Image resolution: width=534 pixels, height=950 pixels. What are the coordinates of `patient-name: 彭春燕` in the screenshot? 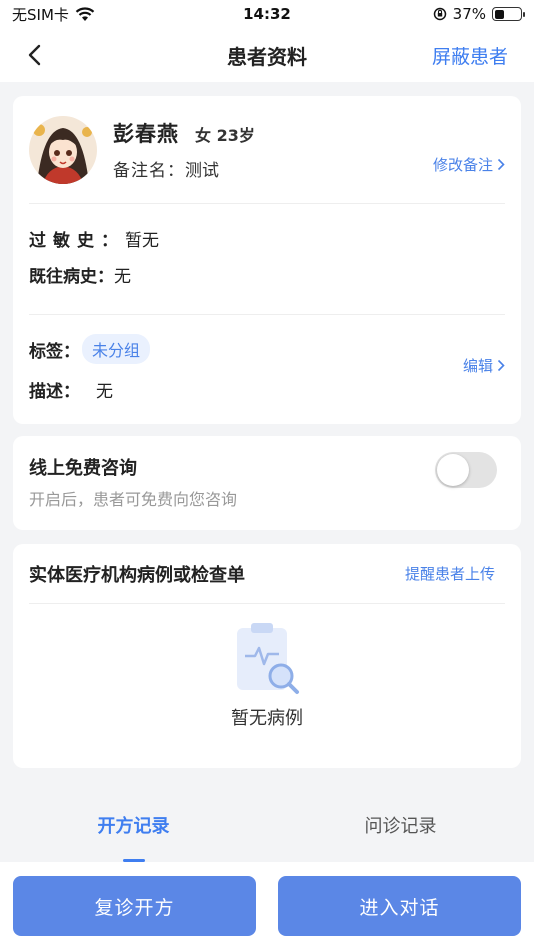 It's located at (146, 134).